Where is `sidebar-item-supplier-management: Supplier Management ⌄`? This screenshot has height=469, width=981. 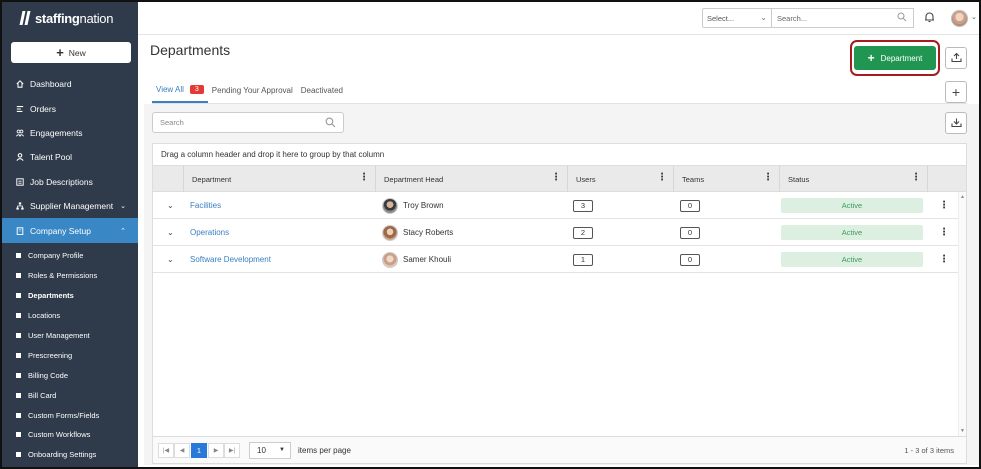
sidebar-item-supplier-management: Supplier Management ⌄ is located at coordinates (70, 206).